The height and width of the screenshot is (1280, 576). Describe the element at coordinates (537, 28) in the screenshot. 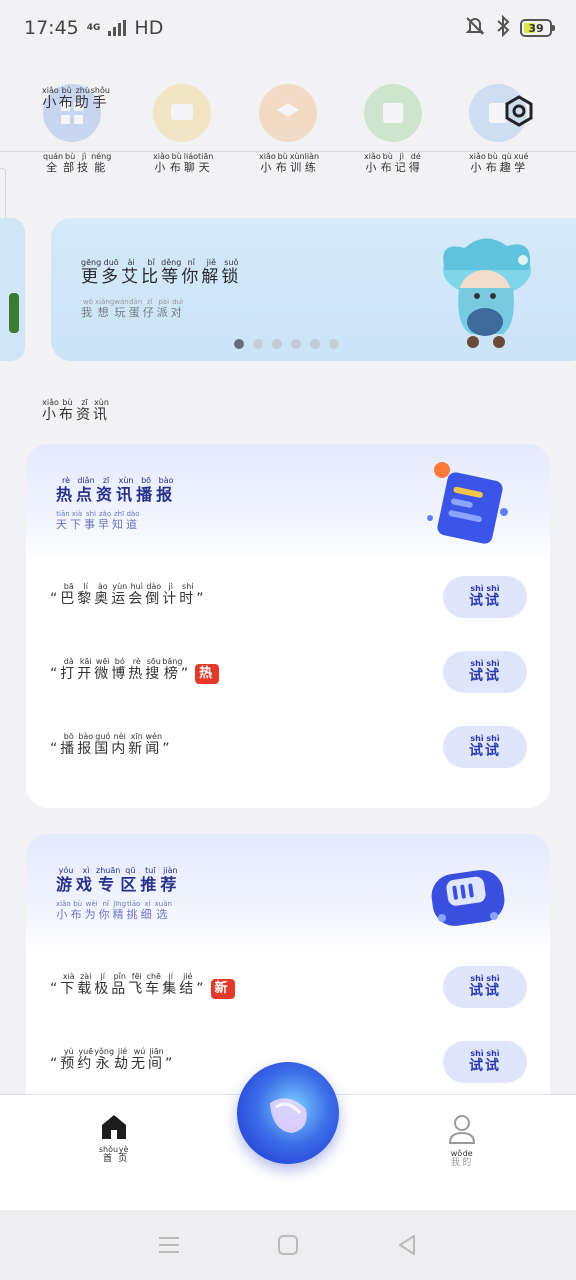

I see `battery-icon: 39` at that location.